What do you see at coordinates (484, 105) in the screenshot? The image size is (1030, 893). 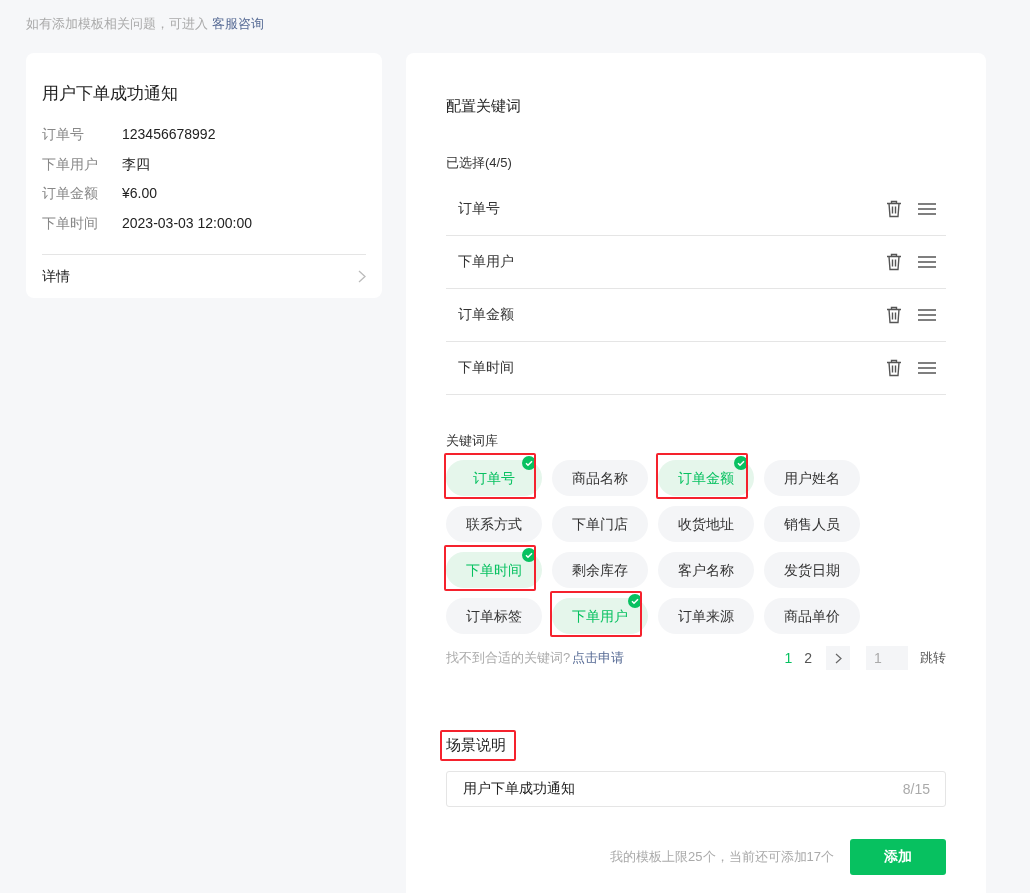 I see `section-title: 配置关键词` at bounding box center [484, 105].